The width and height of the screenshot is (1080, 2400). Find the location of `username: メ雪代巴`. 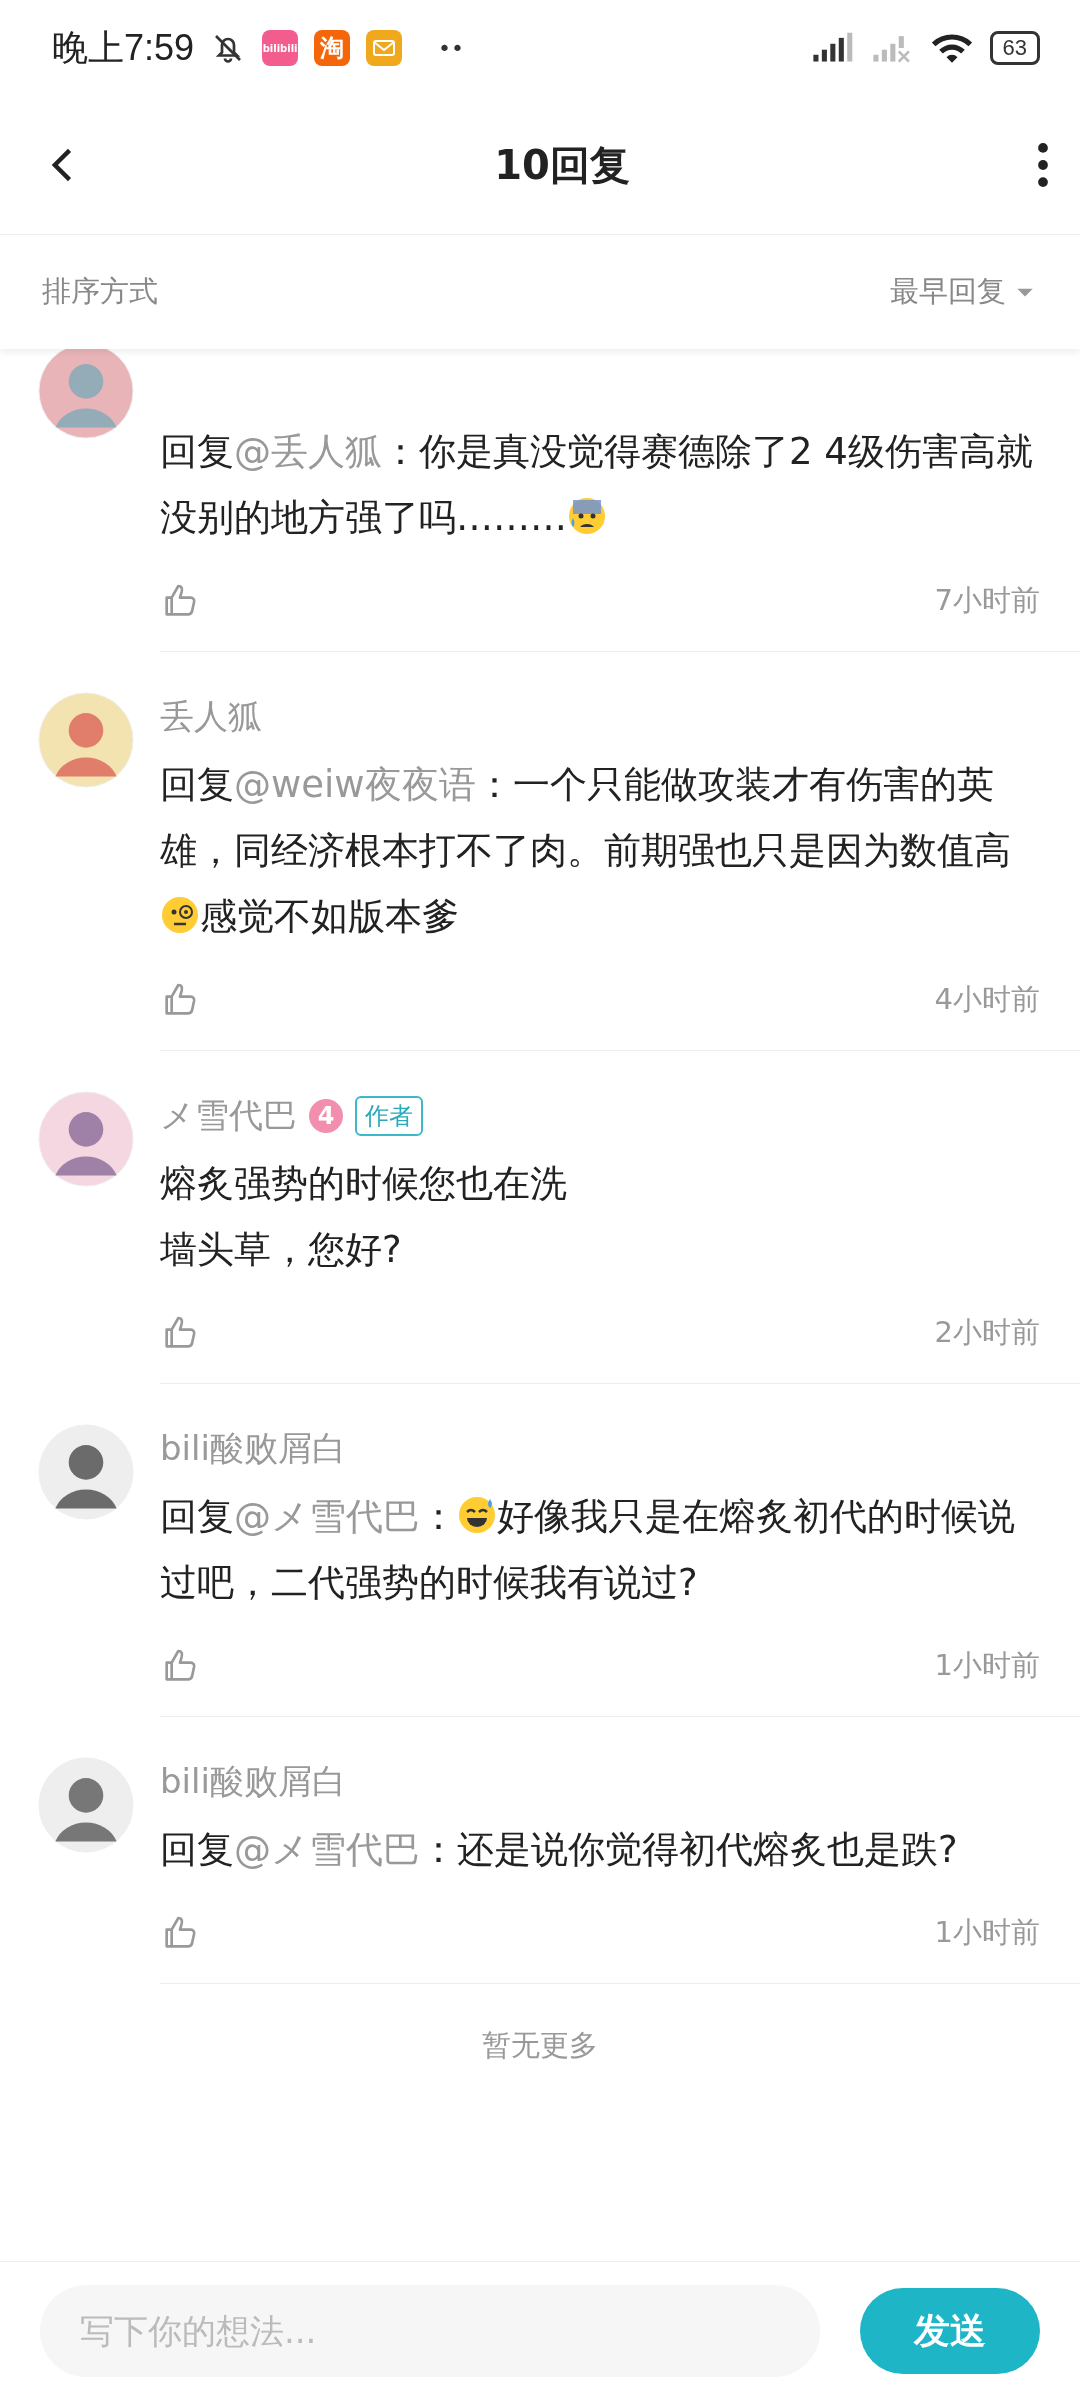

username: メ雪代巴 is located at coordinates (228, 1116).